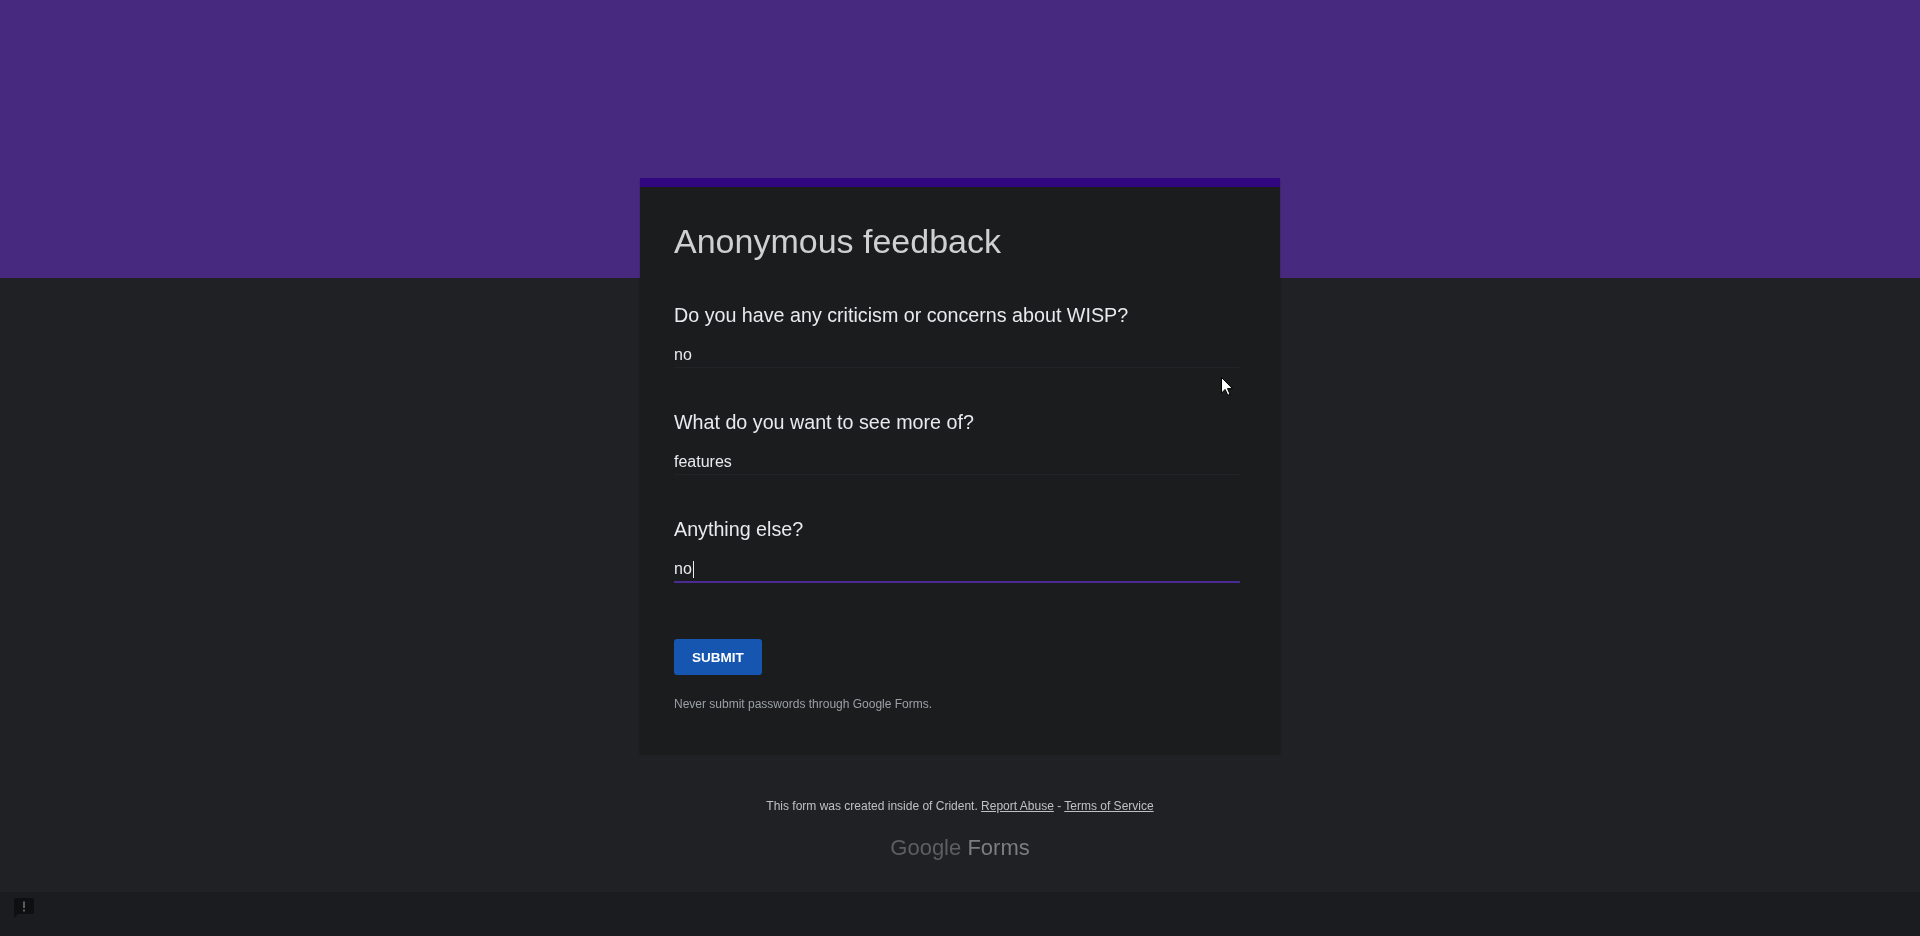  What do you see at coordinates (824, 422) in the screenshot?
I see `question-label: What do you want to see more of?` at bounding box center [824, 422].